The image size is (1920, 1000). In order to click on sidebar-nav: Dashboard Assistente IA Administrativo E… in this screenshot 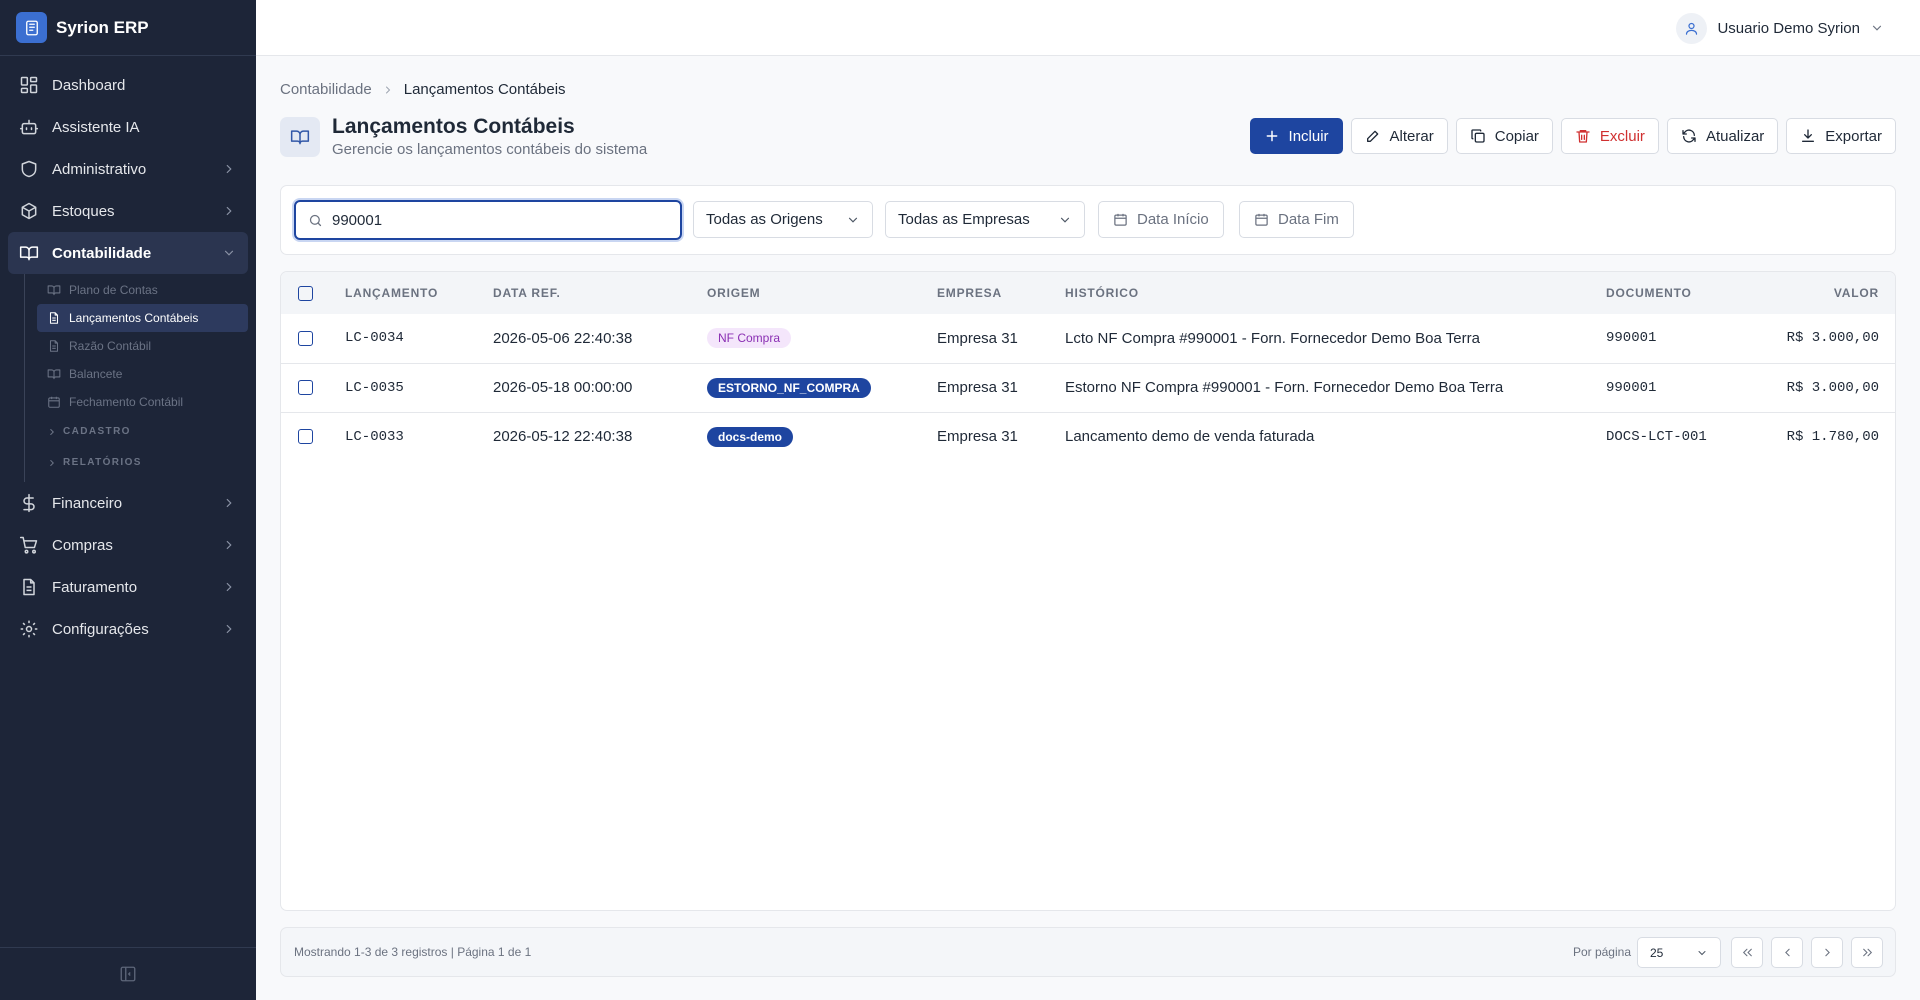, I will do `click(128, 353)`.